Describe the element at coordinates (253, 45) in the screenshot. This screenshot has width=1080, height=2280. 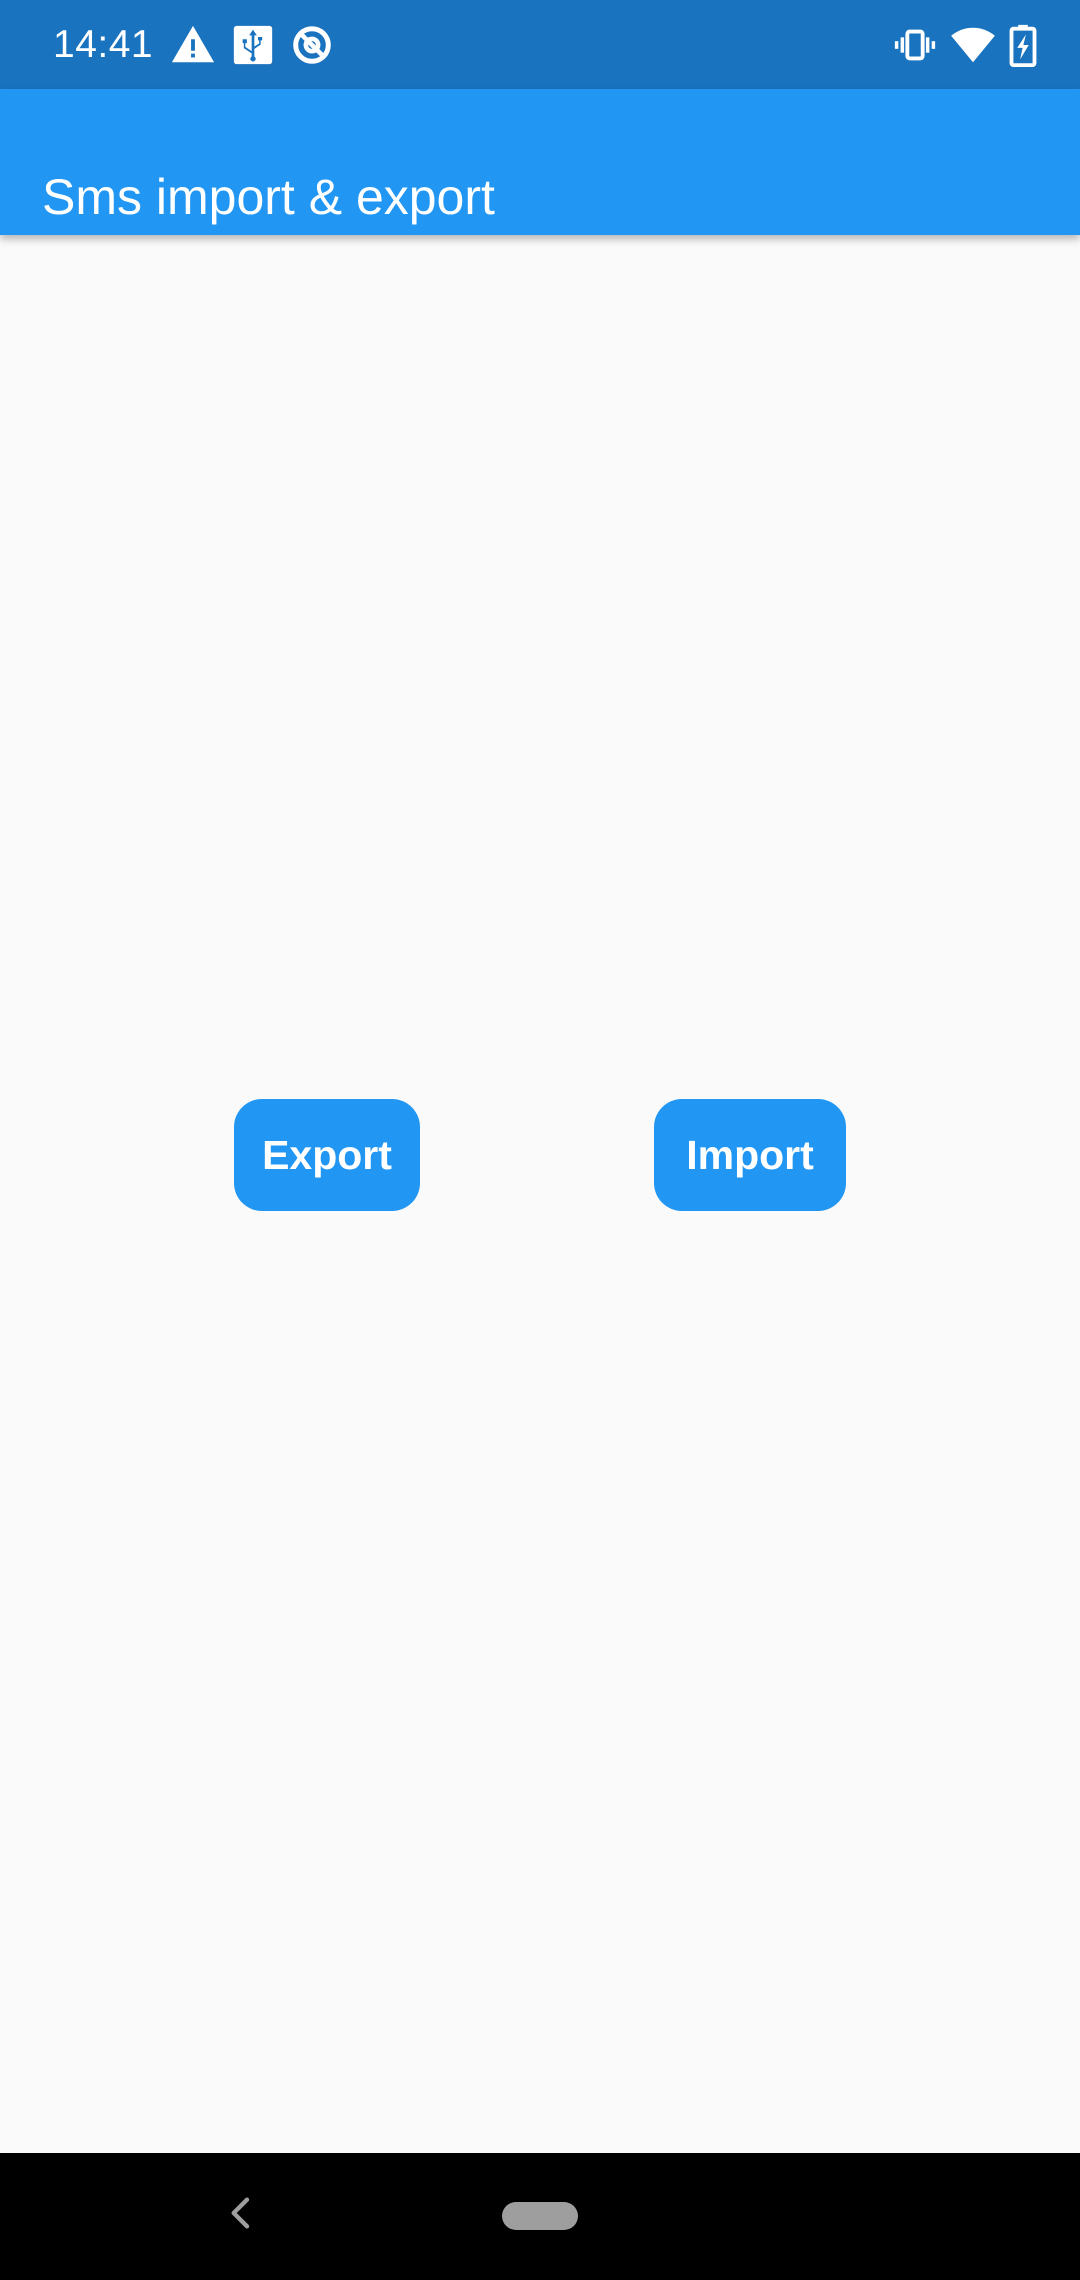
I see `usb-icon` at that location.